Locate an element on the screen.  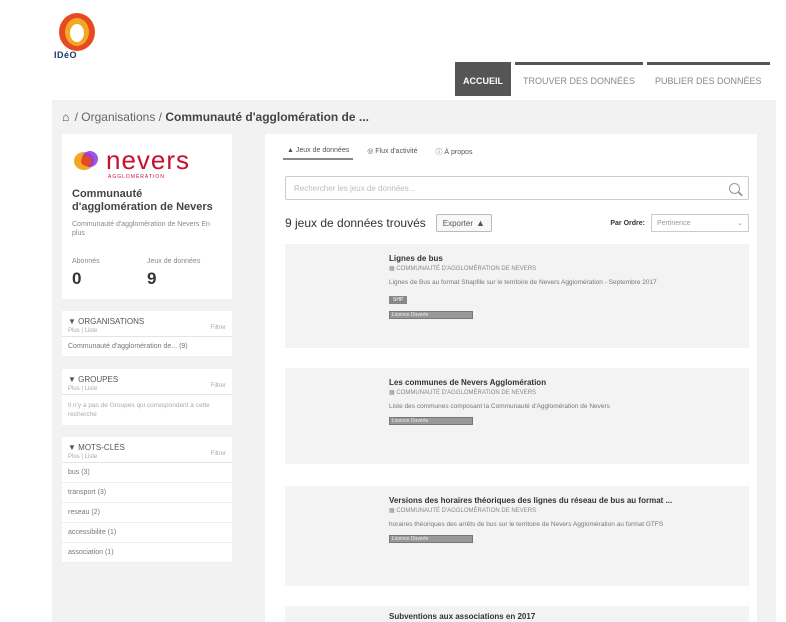
facet-item: Communauté d'agglomération de... (9) is located at coordinates (147, 347).